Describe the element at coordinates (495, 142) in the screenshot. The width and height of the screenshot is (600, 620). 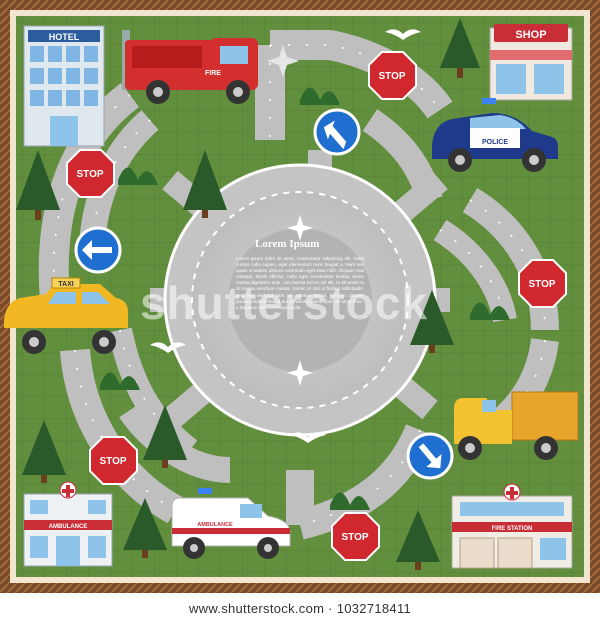
I see `police-car-label: POLICE` at that location.